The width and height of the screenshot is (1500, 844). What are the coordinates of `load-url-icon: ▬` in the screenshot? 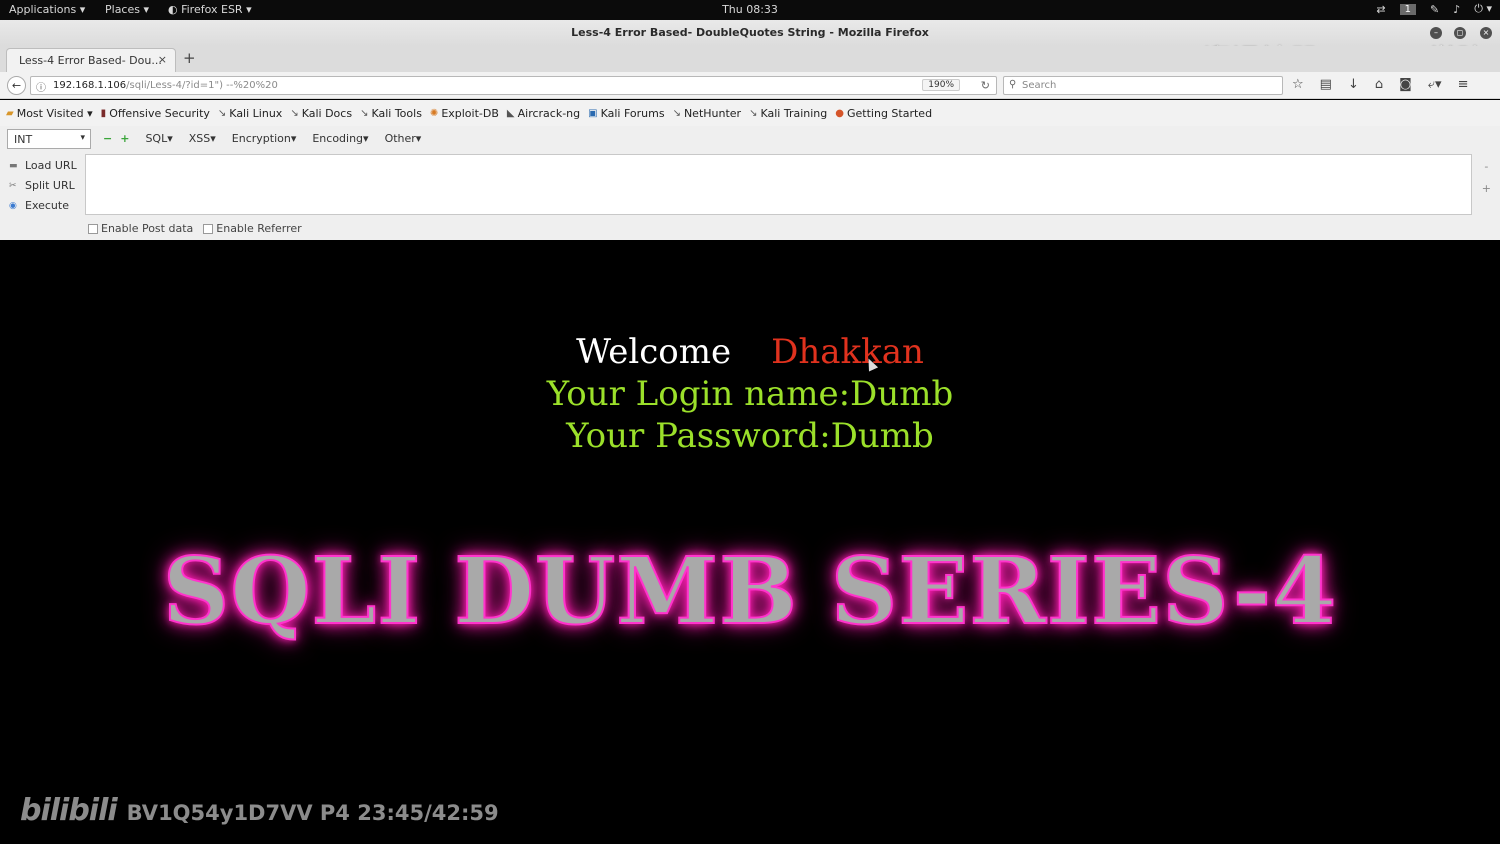 It's located at (13, 166).